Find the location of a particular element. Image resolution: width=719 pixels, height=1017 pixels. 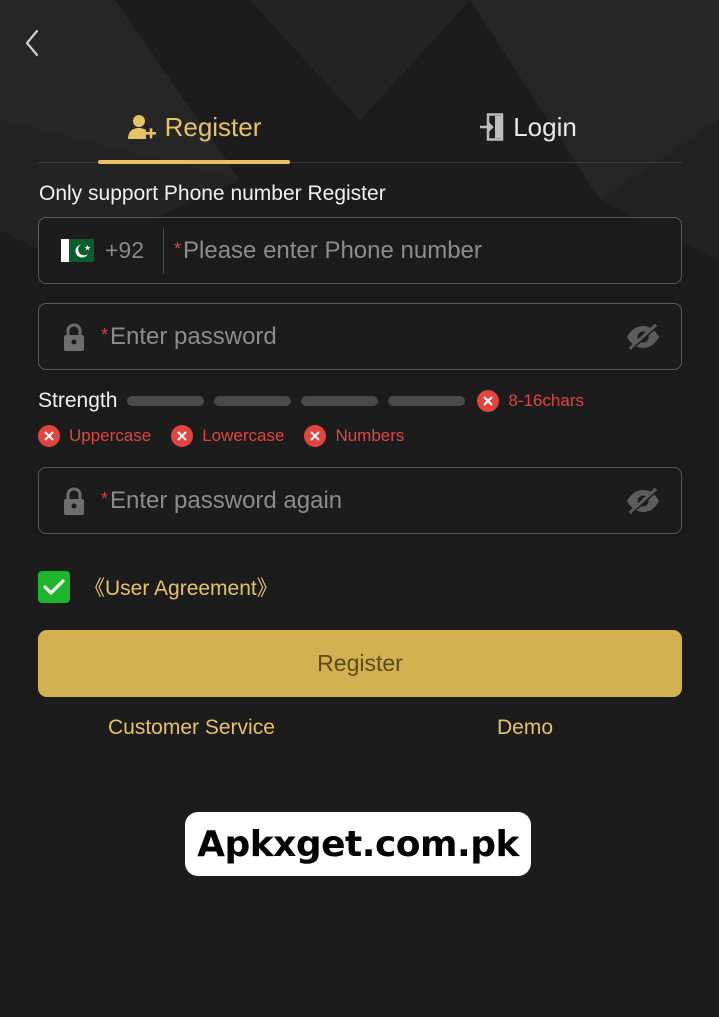

tab-register-label: Register is located at coordinates (213, 126).